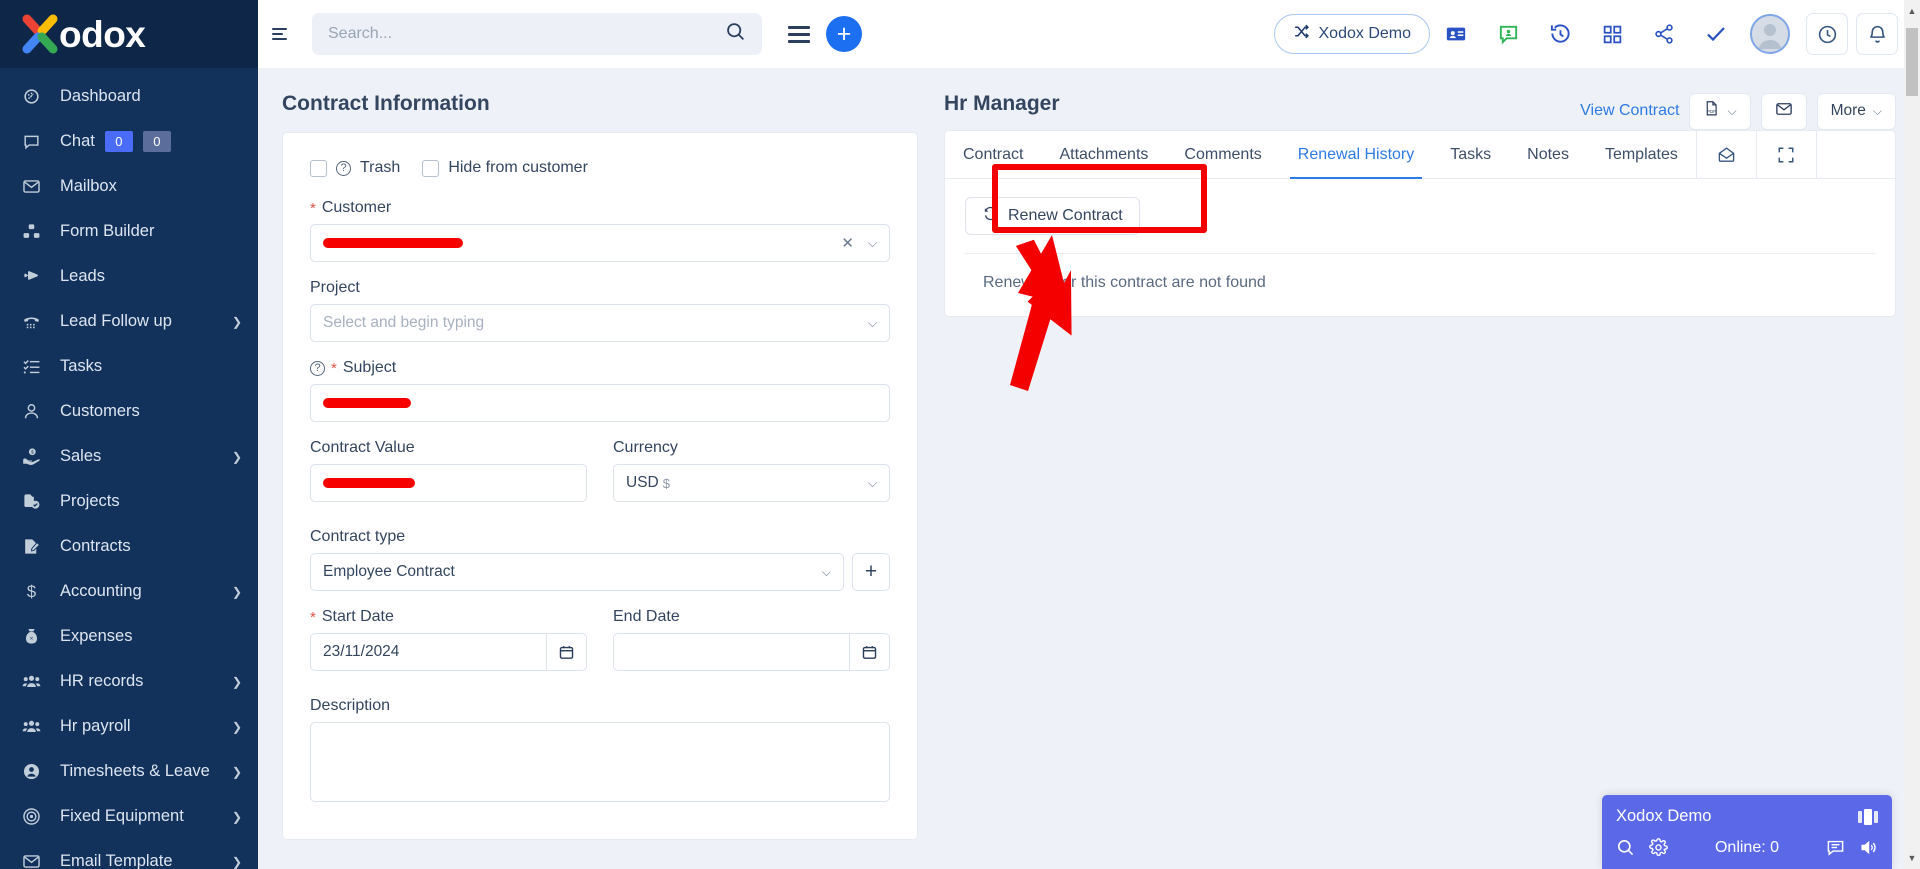 This screenshot has width=1920, height=869. Describe the element at coordinates (129, 366) in the screenshot. I see `sidebar-item-tasks: Tasks` at that location.